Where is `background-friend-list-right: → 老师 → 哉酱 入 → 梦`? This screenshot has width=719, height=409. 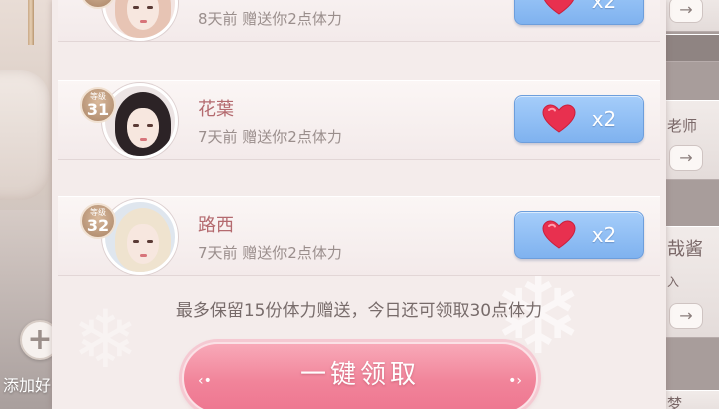 background-friend-list-right: → 老师 → 哉酱 入 → 梦 is located at coordinates (692, 204).